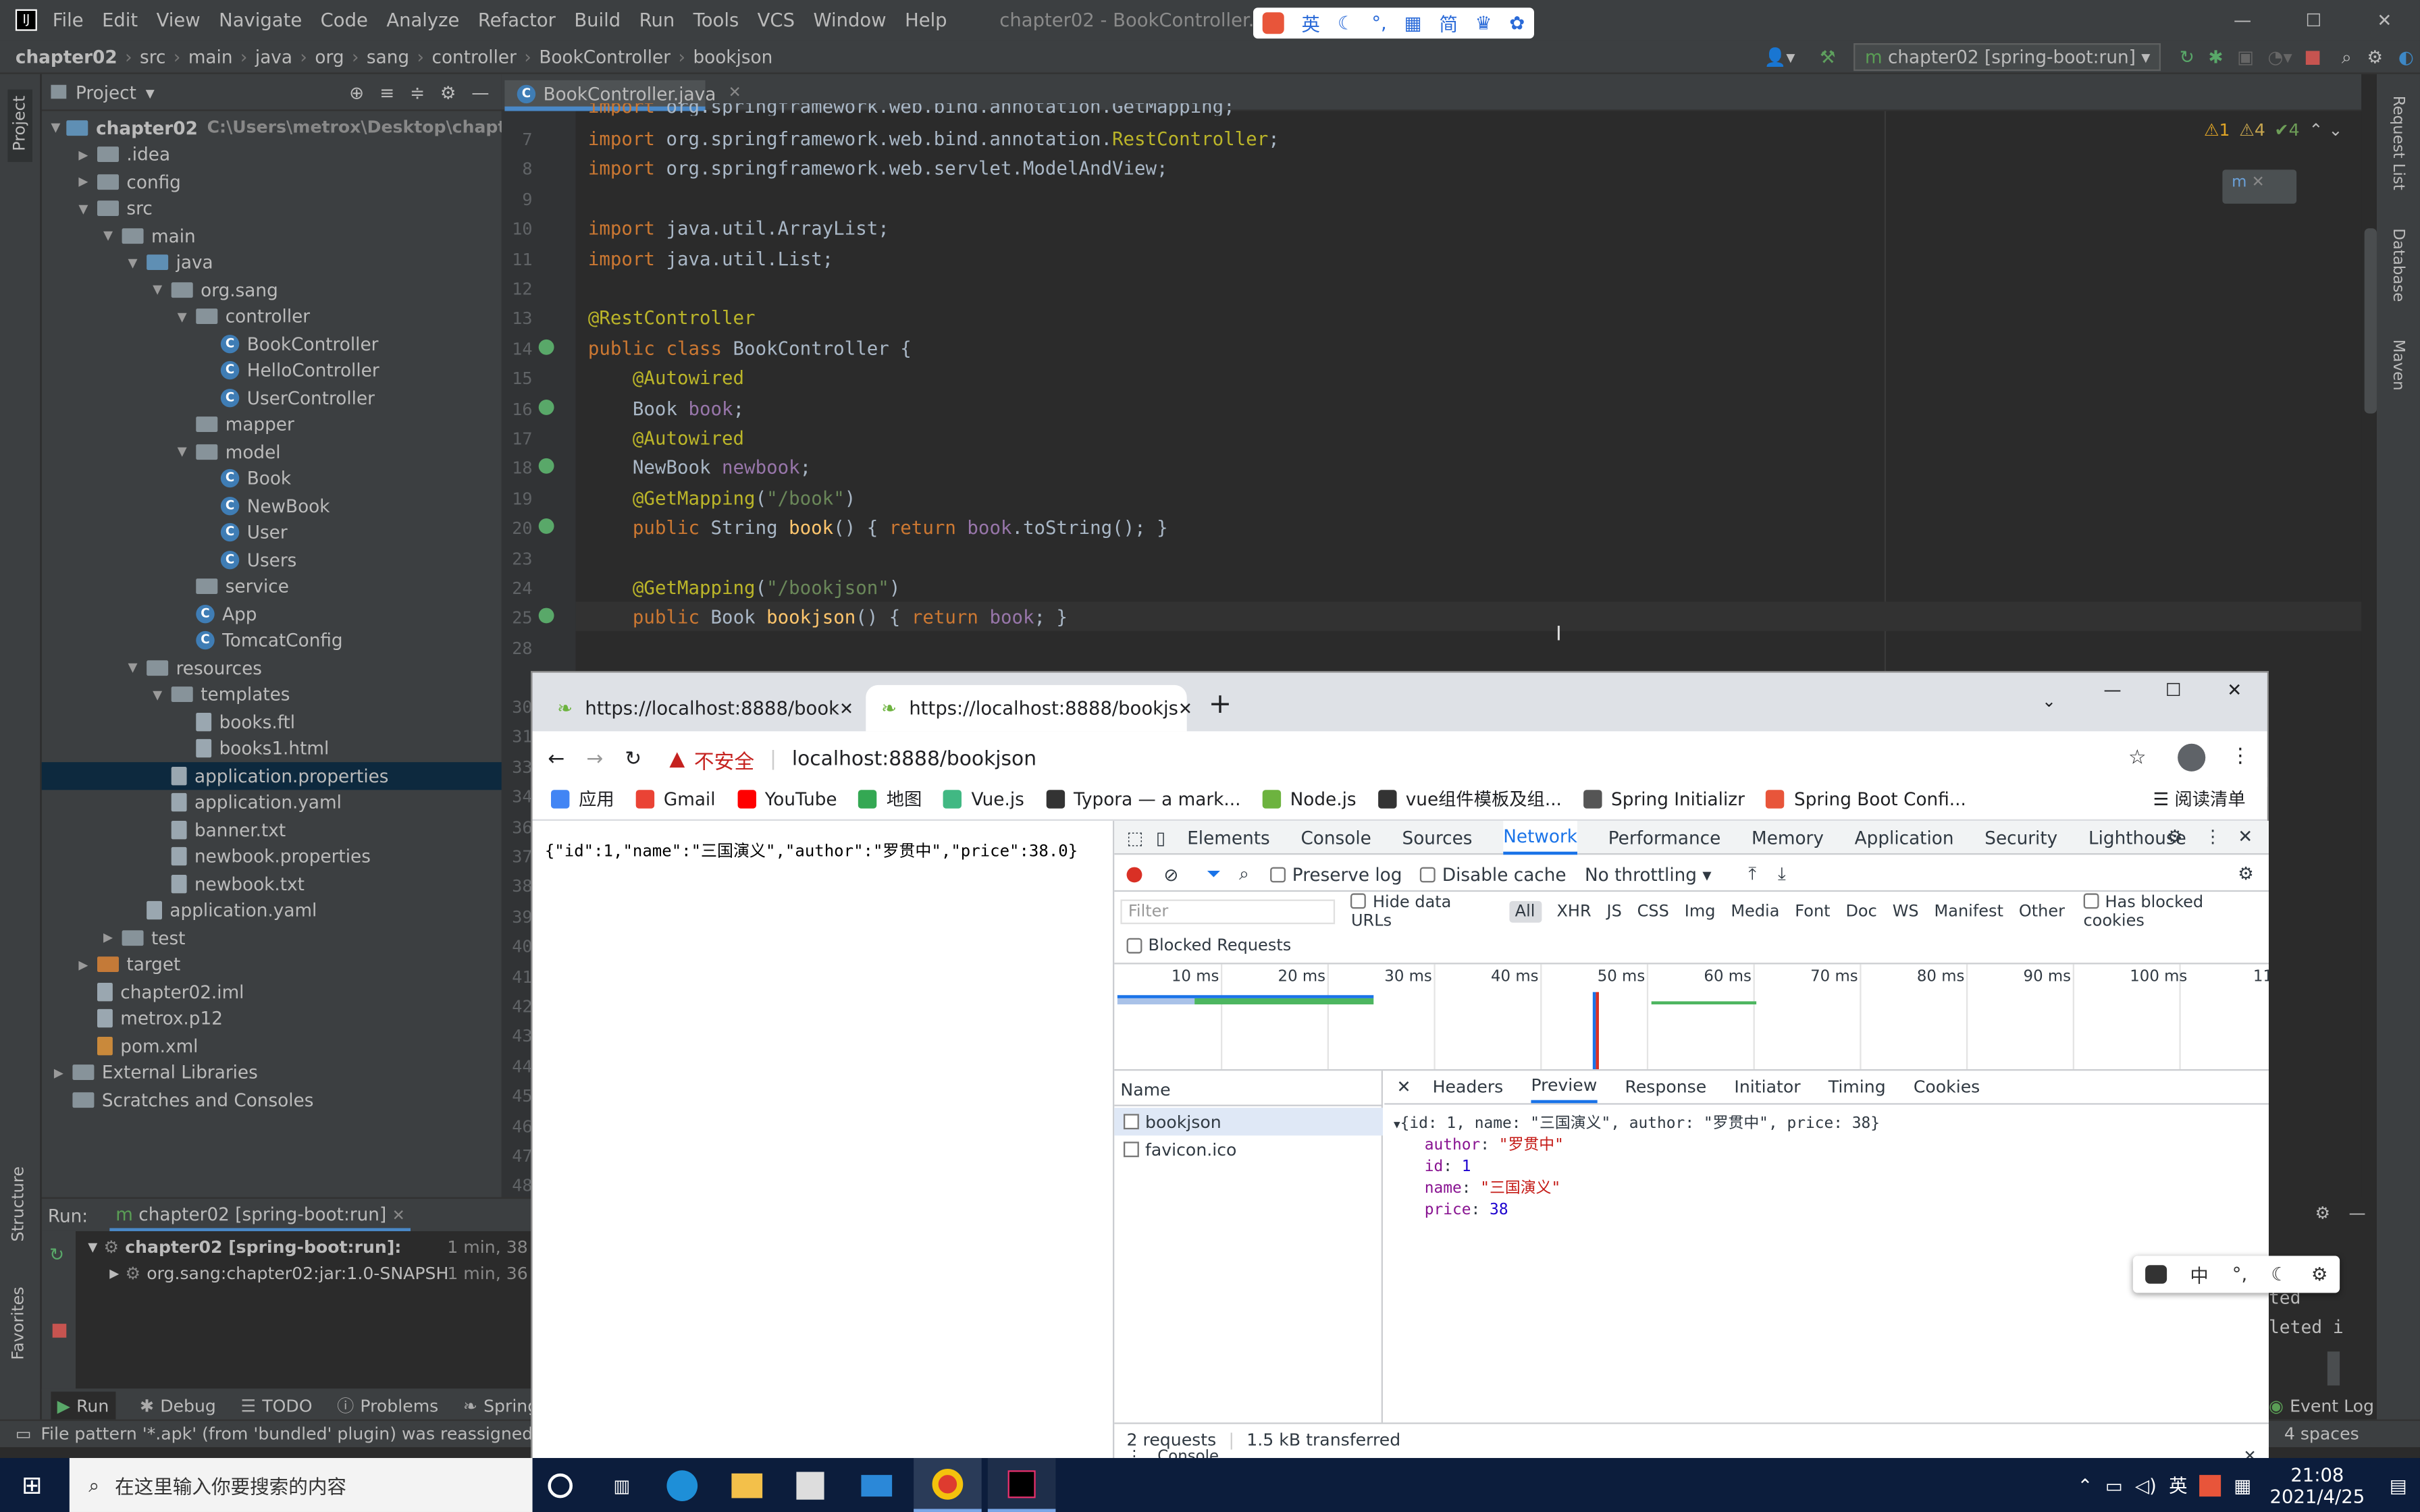  What do you see at coordinates (776, 20) in the screenshot?
I see `menu-vcs: VCS` at bounding box center [776, 20].